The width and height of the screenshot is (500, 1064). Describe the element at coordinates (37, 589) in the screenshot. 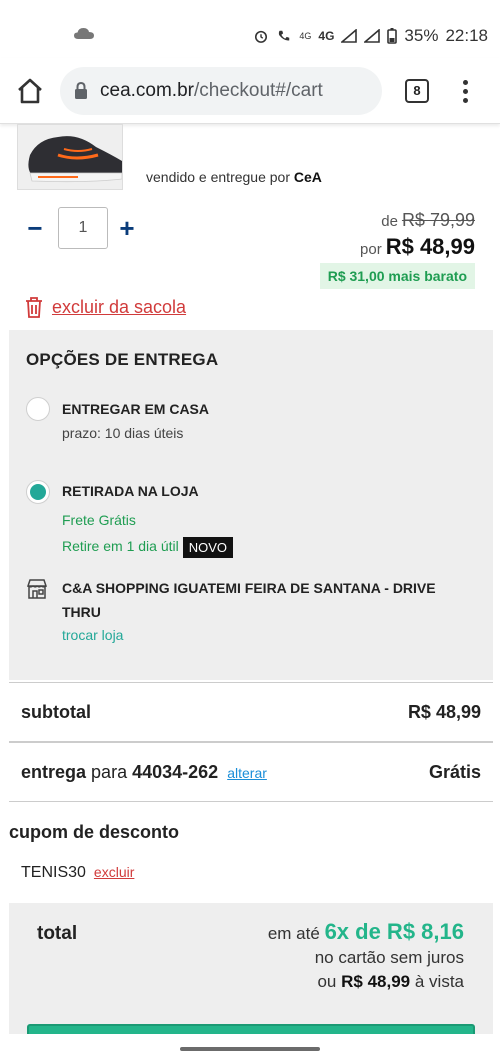

I see `store-icon` at that location.